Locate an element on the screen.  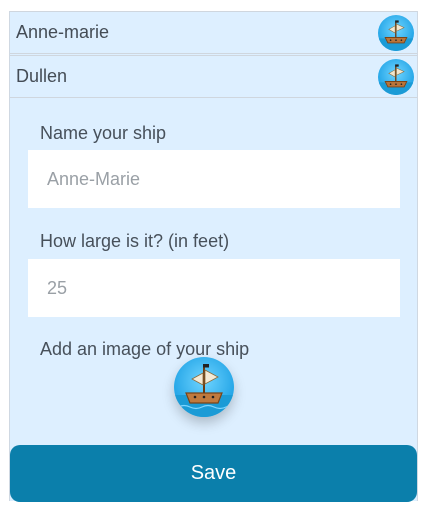
list-item: Anne-marie is located at coordinates (213, 32).